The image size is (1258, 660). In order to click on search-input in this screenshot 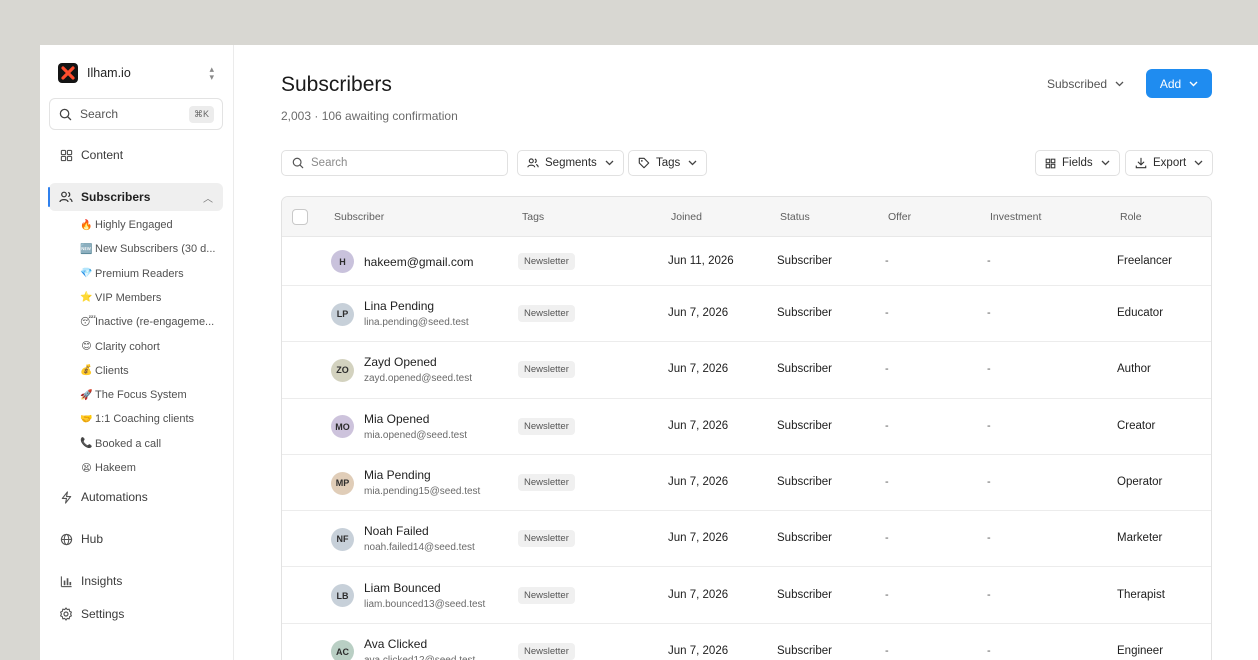, I will do `click(401, 163)`.